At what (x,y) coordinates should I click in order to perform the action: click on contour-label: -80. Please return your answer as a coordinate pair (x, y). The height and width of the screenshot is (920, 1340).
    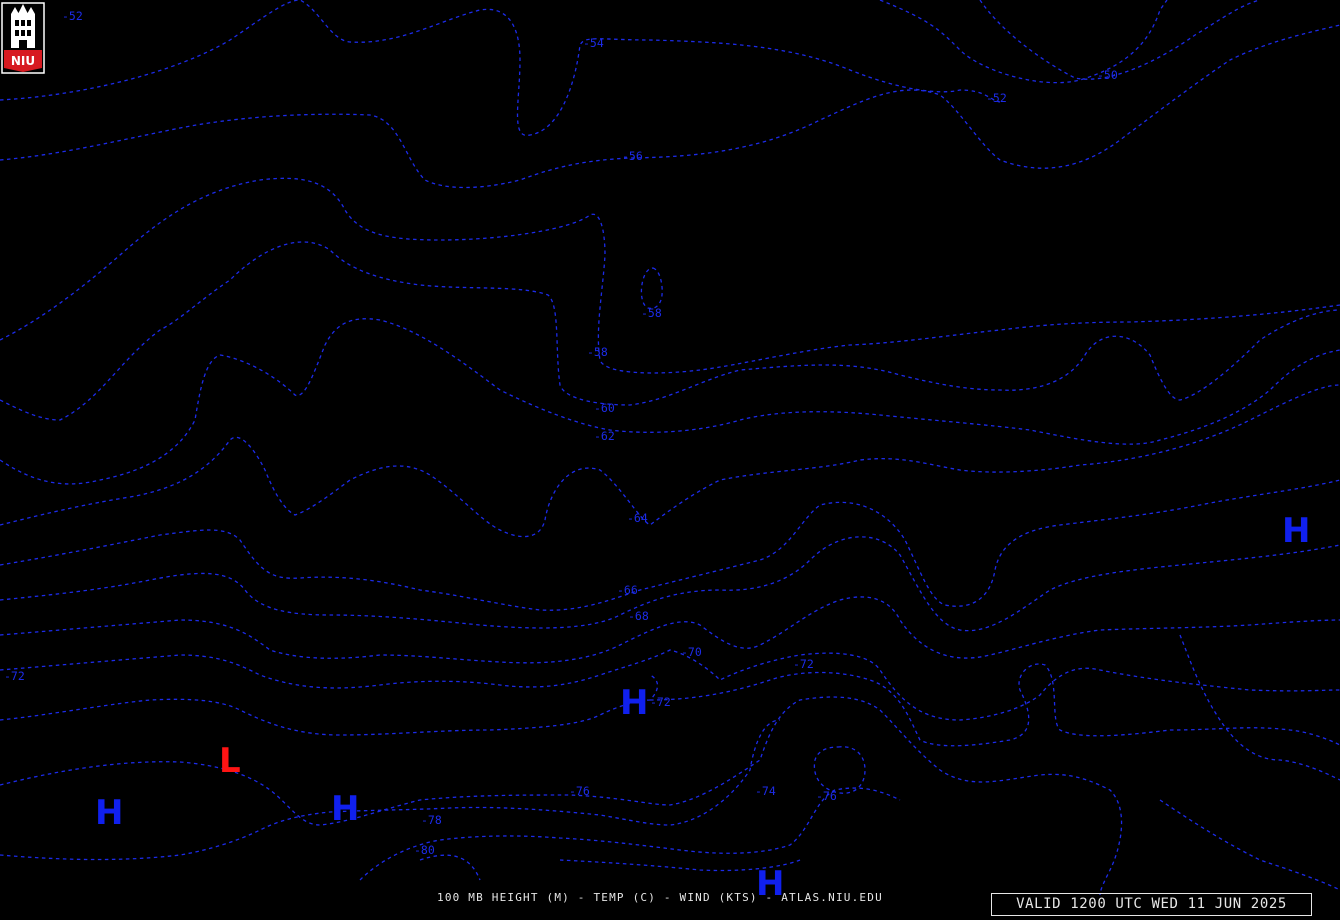
    Looking at the image, I should click on (424, 850).